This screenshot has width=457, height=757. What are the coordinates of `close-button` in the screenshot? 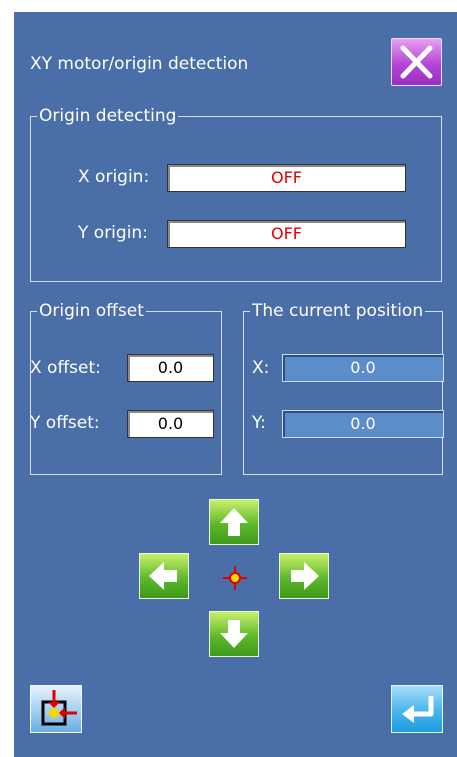 It's located at (416, 62).